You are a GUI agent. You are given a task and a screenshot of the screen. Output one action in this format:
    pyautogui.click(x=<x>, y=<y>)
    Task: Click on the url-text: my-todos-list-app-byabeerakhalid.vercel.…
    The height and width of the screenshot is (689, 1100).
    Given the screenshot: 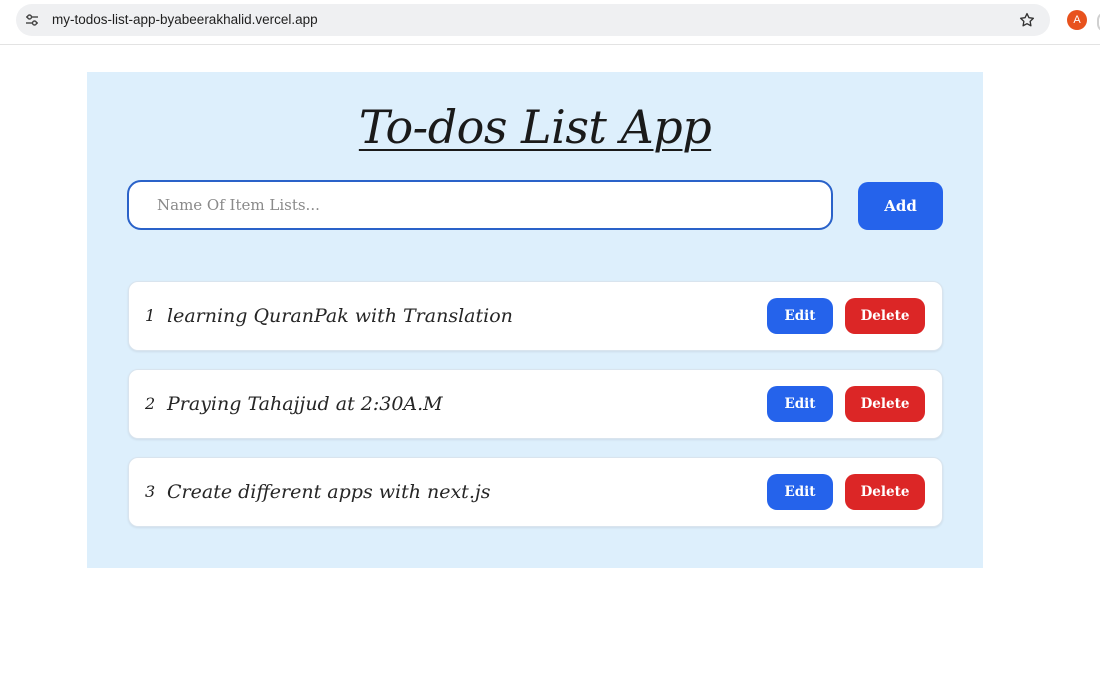 What is the action you would take?
    pyautogui.click(x=185, y=20)
    